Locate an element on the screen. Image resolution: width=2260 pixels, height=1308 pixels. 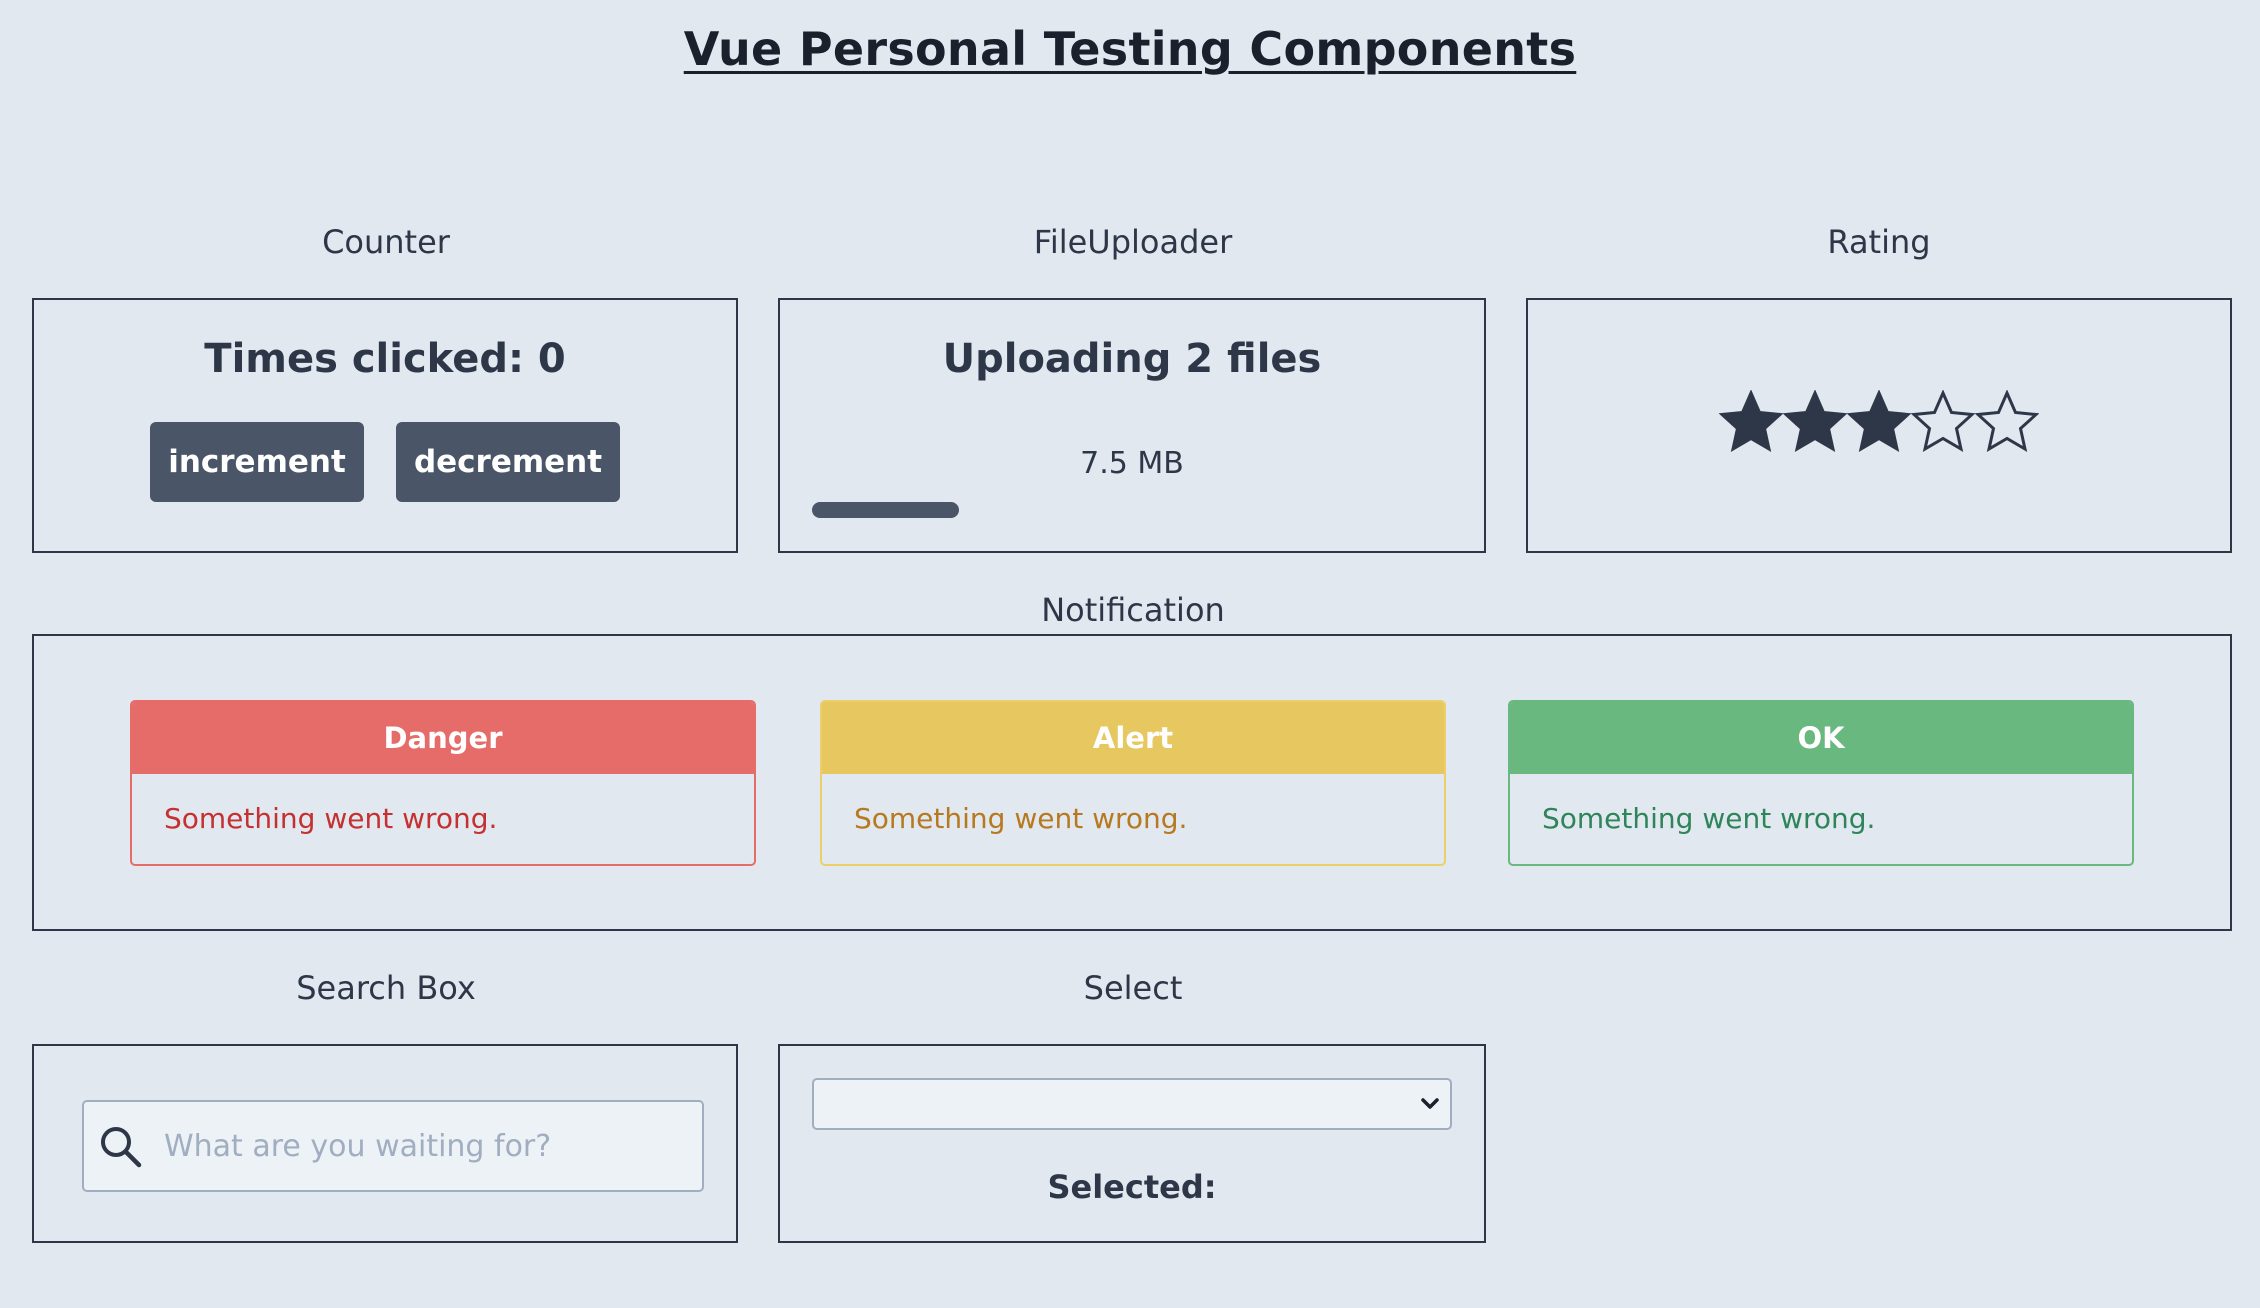
notification-ok-message: Something went wrong. is located at coordinates (1709, 818).